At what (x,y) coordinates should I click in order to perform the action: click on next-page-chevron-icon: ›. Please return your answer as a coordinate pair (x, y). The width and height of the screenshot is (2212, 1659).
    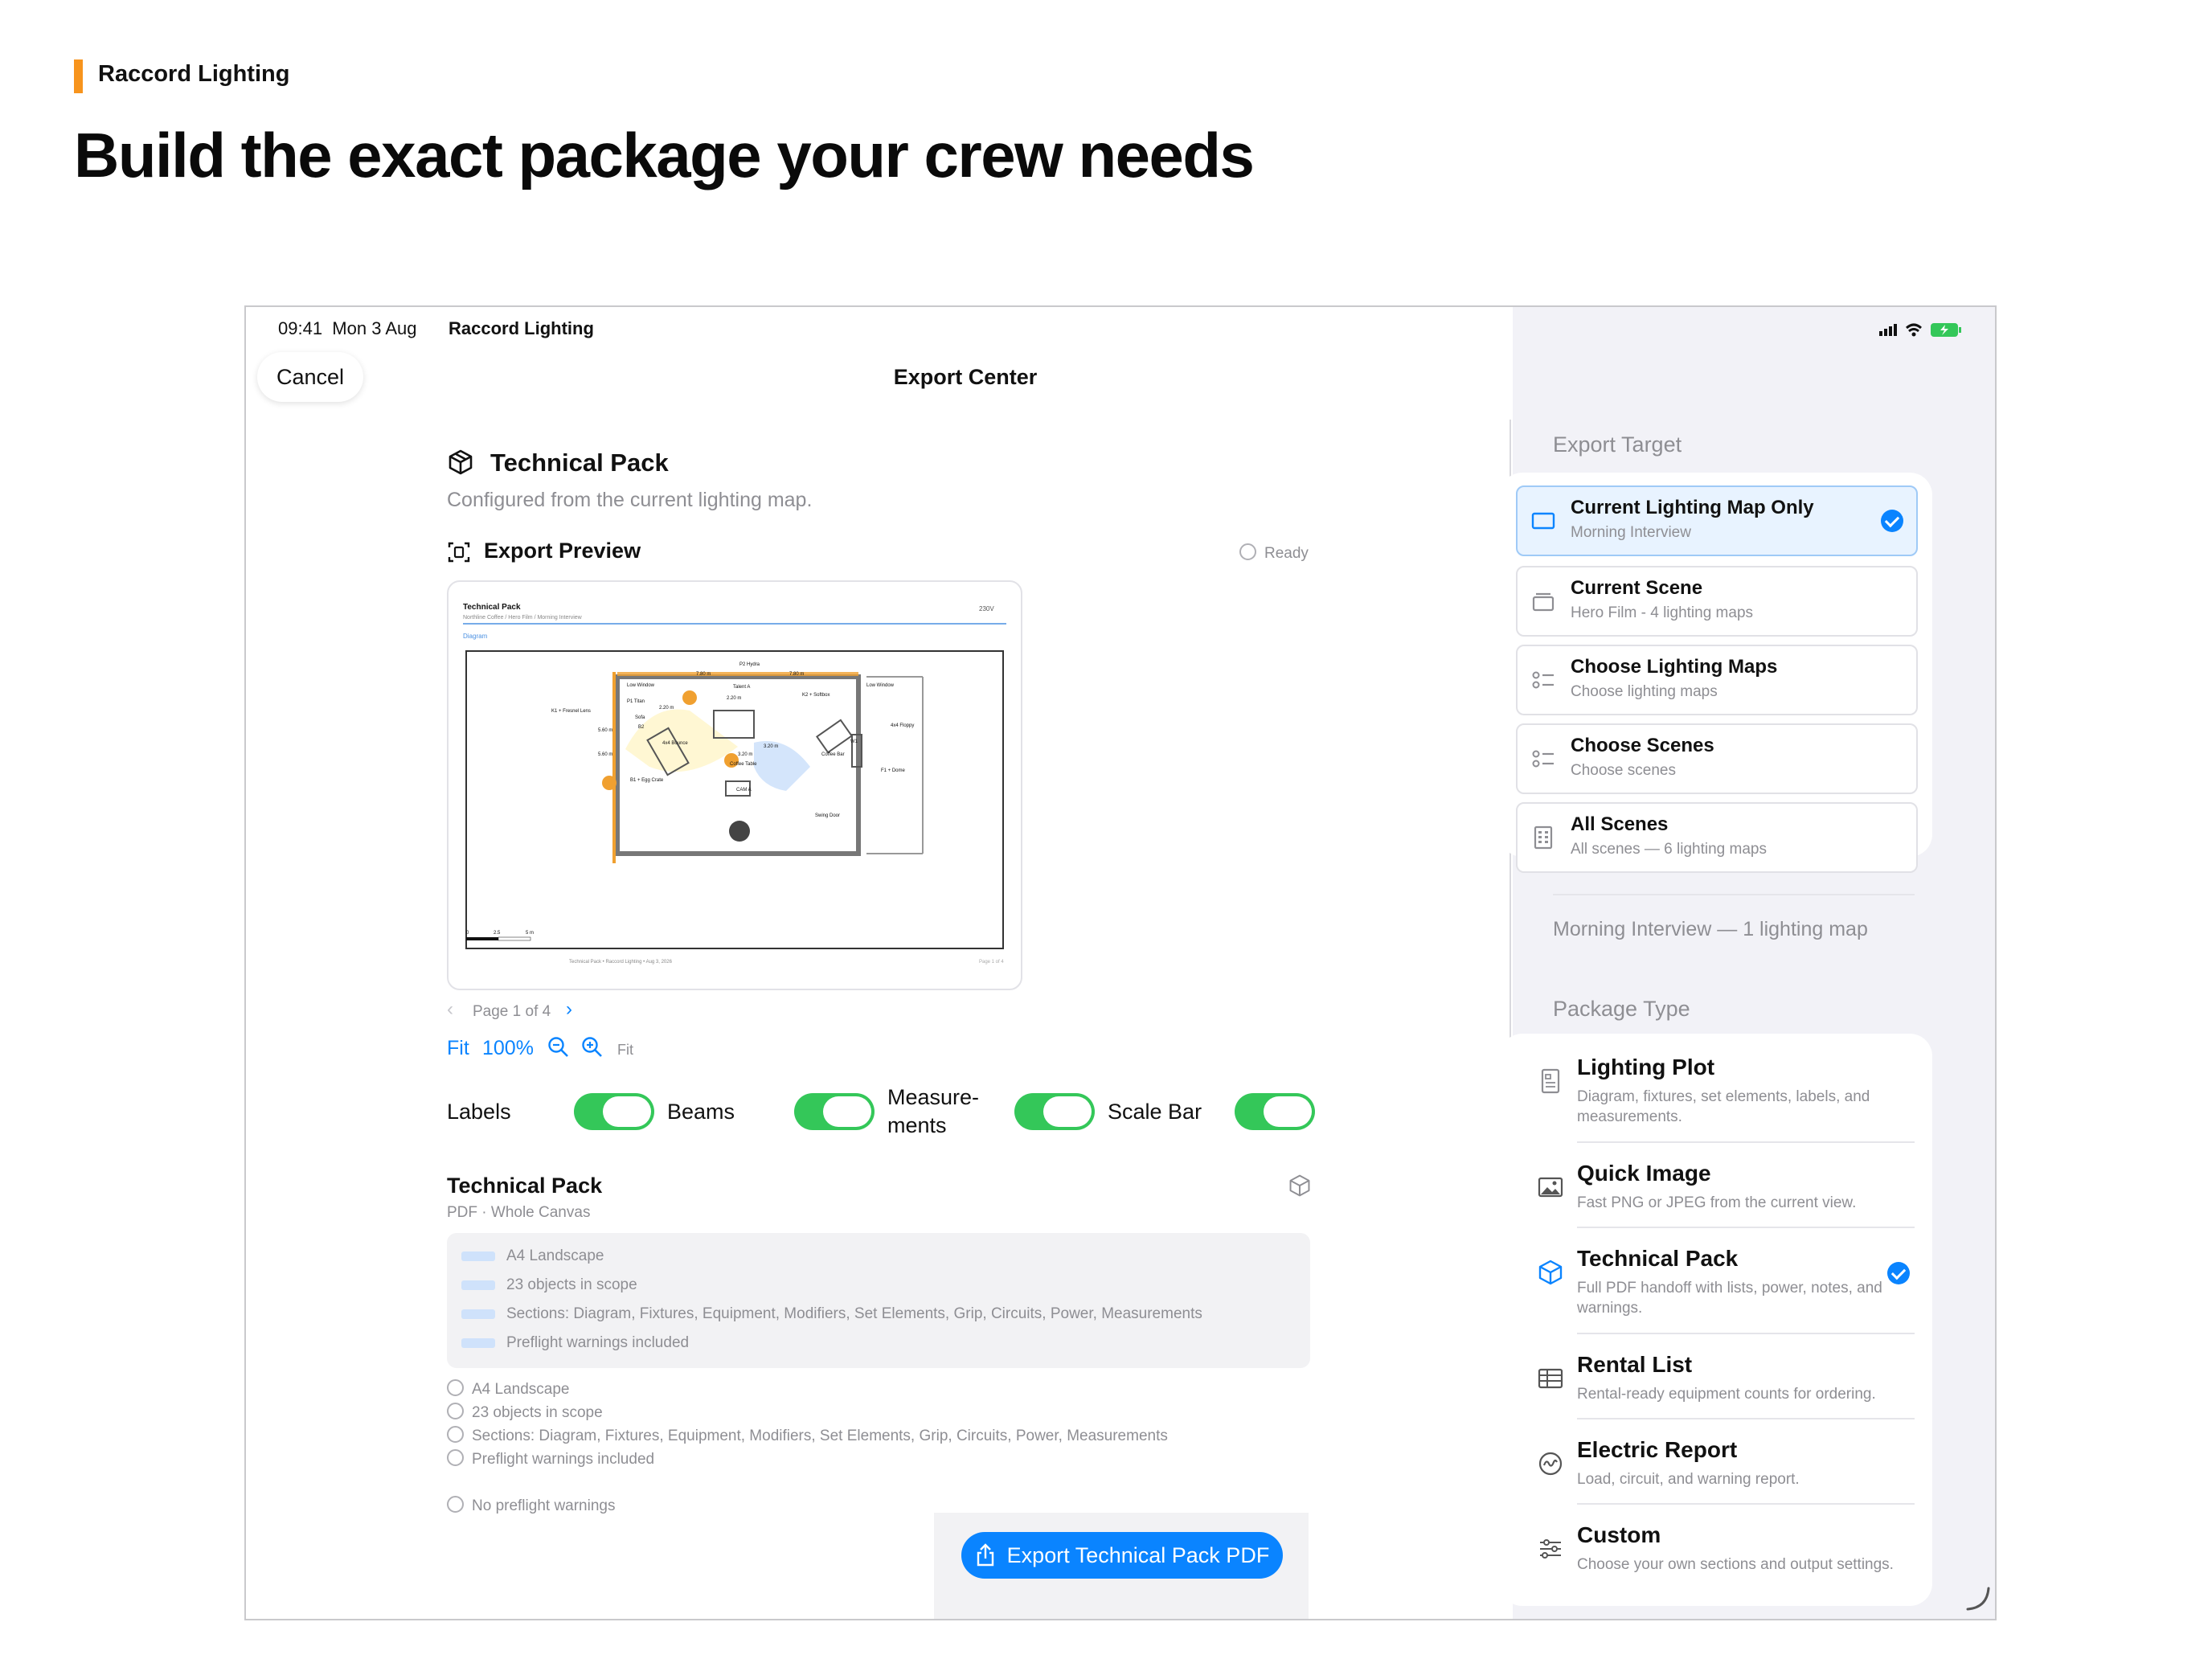
    Looking at the image, I should click on (569, 1010).